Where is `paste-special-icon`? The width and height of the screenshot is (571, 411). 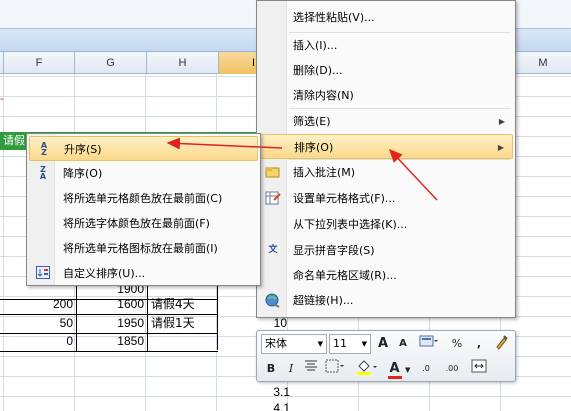
paste-special-icon is located at coordinates (273, 17).